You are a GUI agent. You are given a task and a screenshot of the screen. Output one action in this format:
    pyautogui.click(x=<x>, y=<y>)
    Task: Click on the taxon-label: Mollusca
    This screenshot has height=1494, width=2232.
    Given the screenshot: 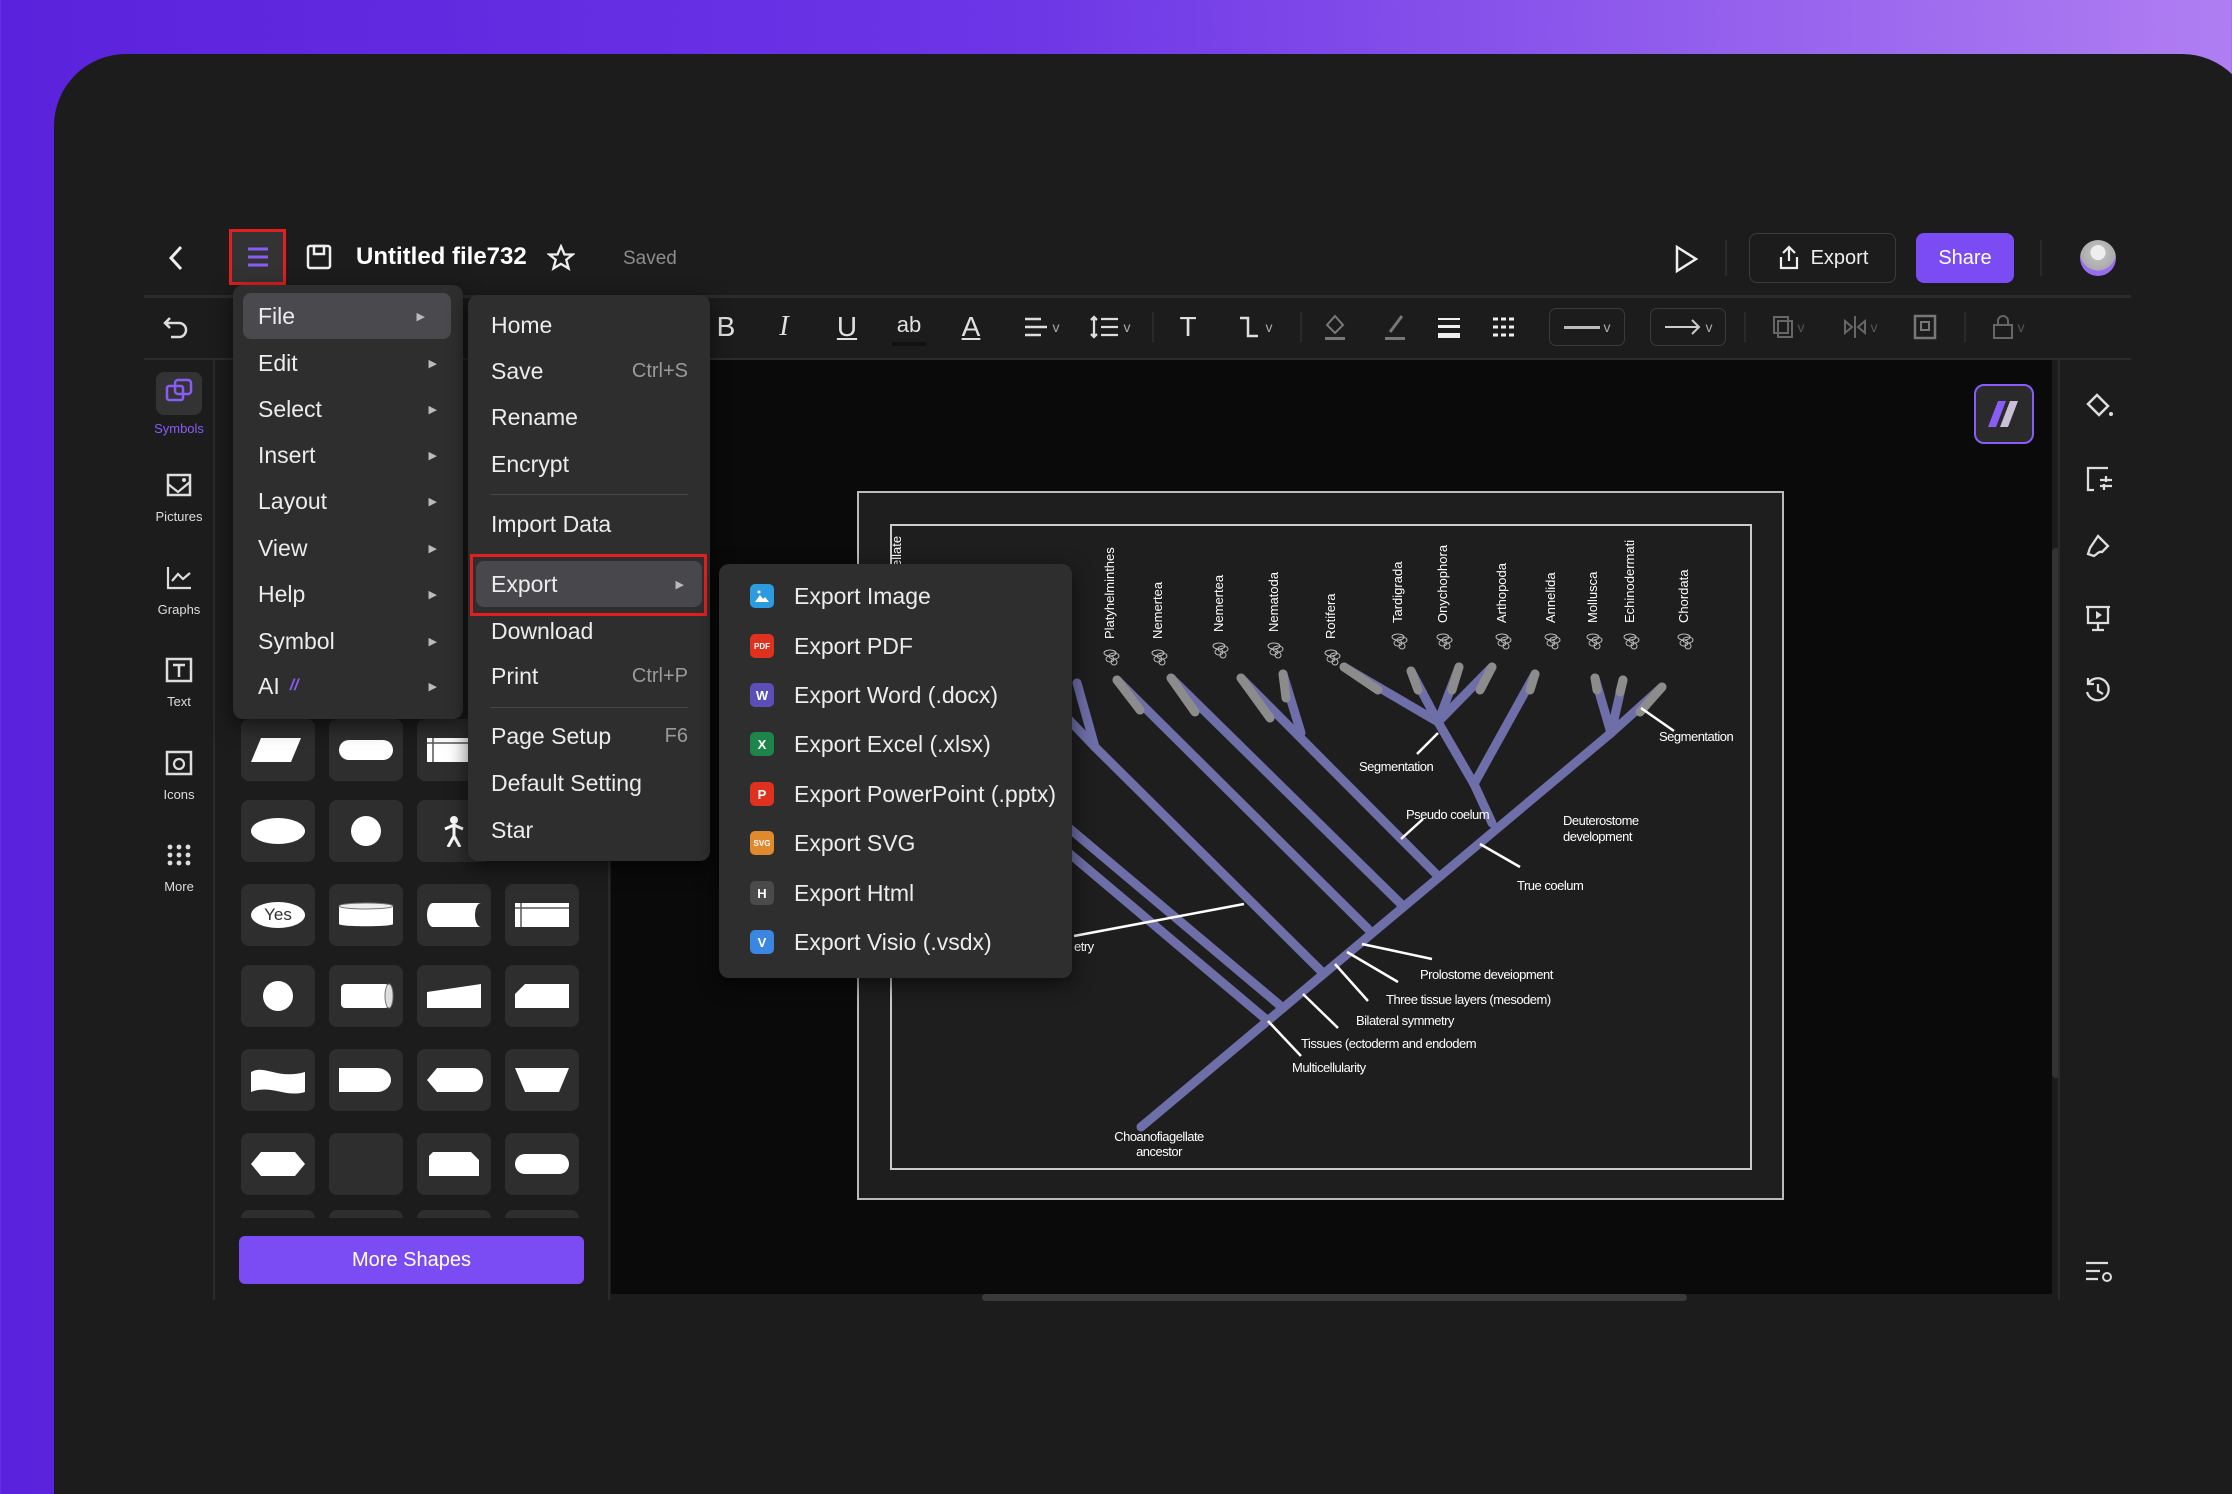 What is the action you would take?
    pyautogui.click(x=1592, y=597)
    